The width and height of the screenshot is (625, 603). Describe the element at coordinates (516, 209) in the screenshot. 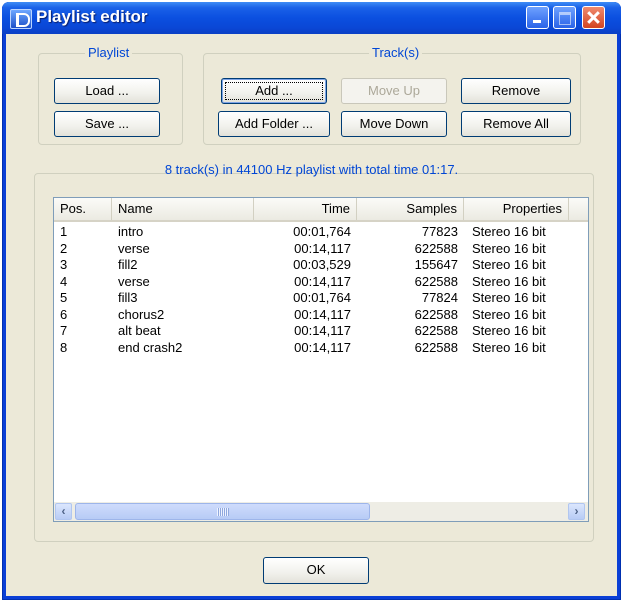

I see `column-properties: Properties` at that location.